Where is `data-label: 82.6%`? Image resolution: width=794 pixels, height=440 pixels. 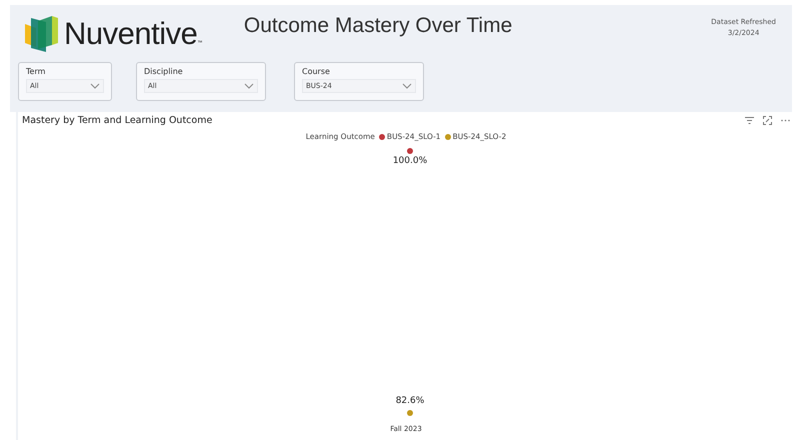
data-label: 82.6% is located at coordinates (410, 401).